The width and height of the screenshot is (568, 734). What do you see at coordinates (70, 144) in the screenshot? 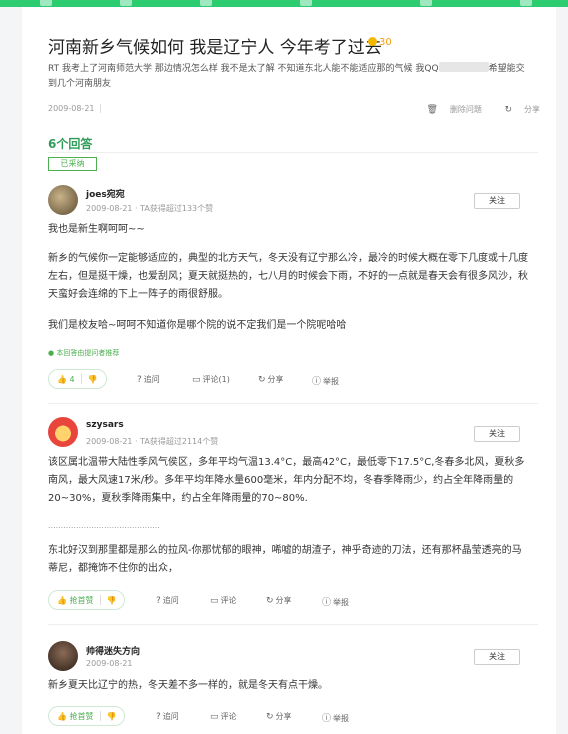
I see `answers-count: 6个回答` at bounding box center [70, 144].